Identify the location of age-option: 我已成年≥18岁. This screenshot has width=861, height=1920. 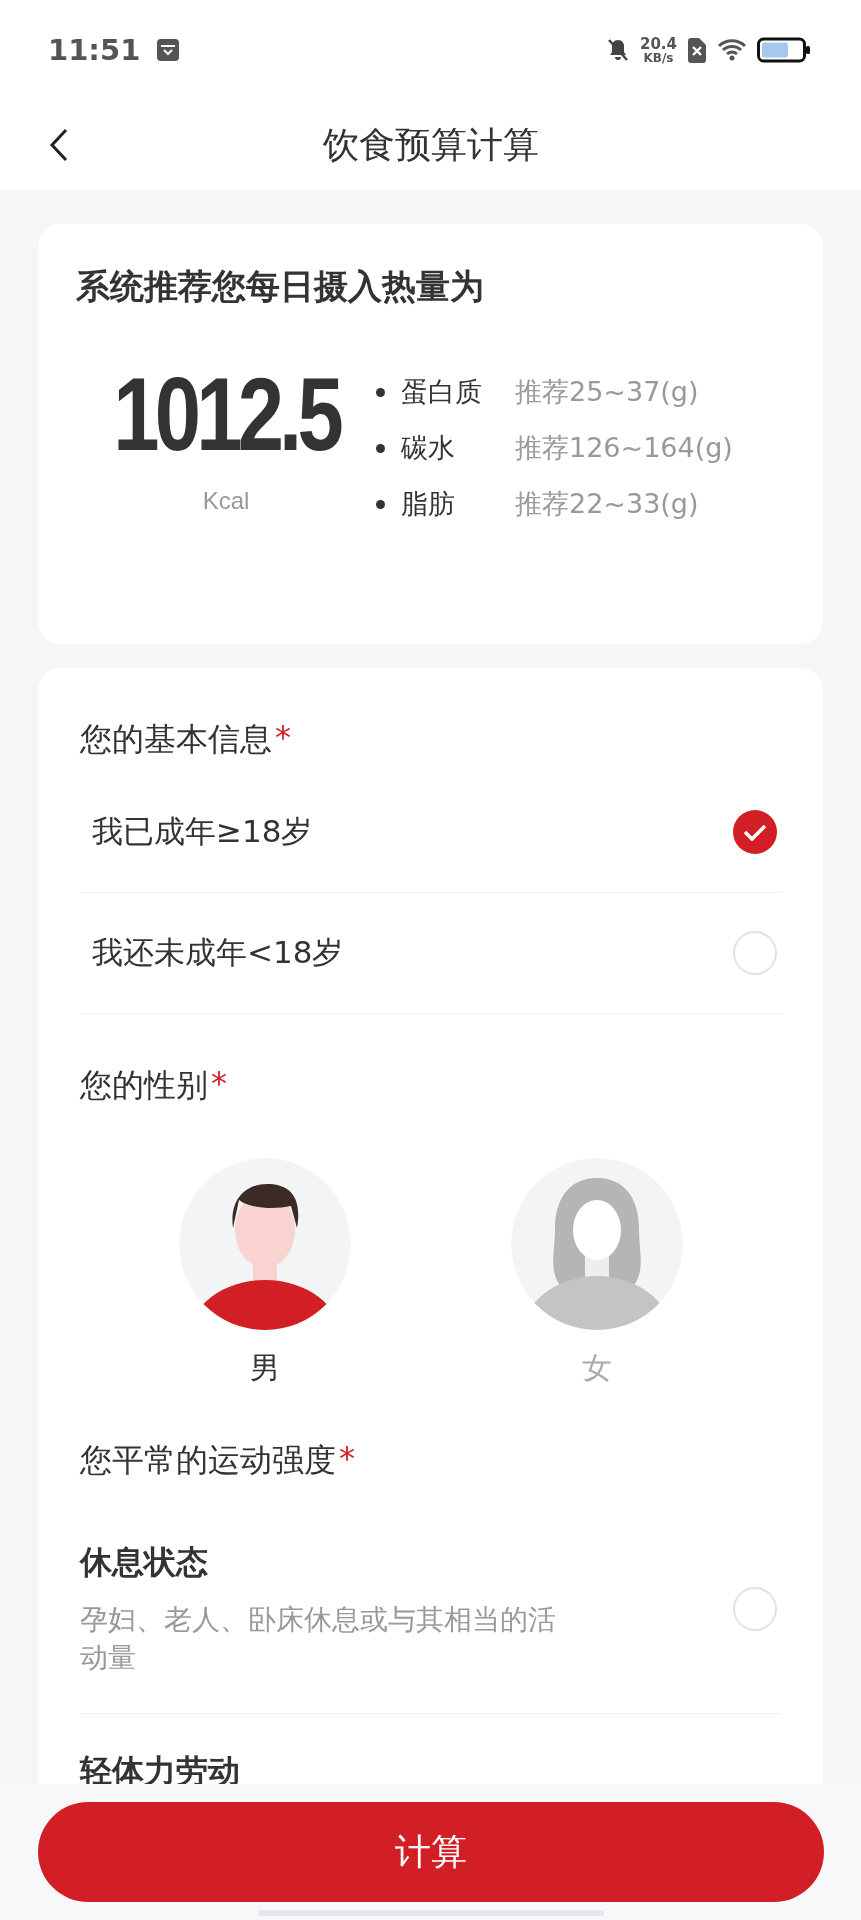
(430, 832).